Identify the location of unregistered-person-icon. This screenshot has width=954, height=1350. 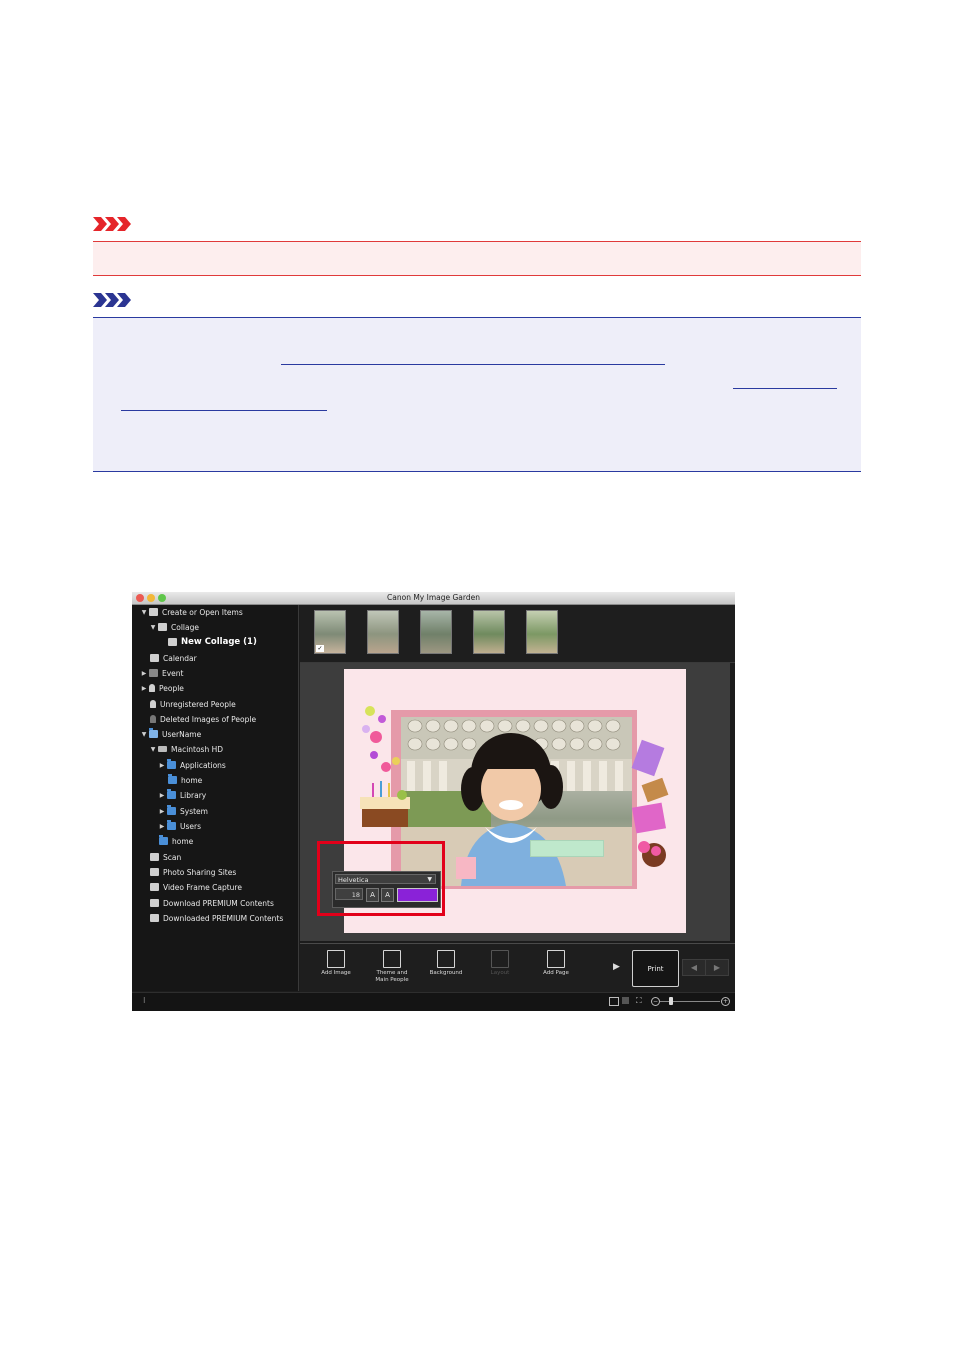
(153, 704).